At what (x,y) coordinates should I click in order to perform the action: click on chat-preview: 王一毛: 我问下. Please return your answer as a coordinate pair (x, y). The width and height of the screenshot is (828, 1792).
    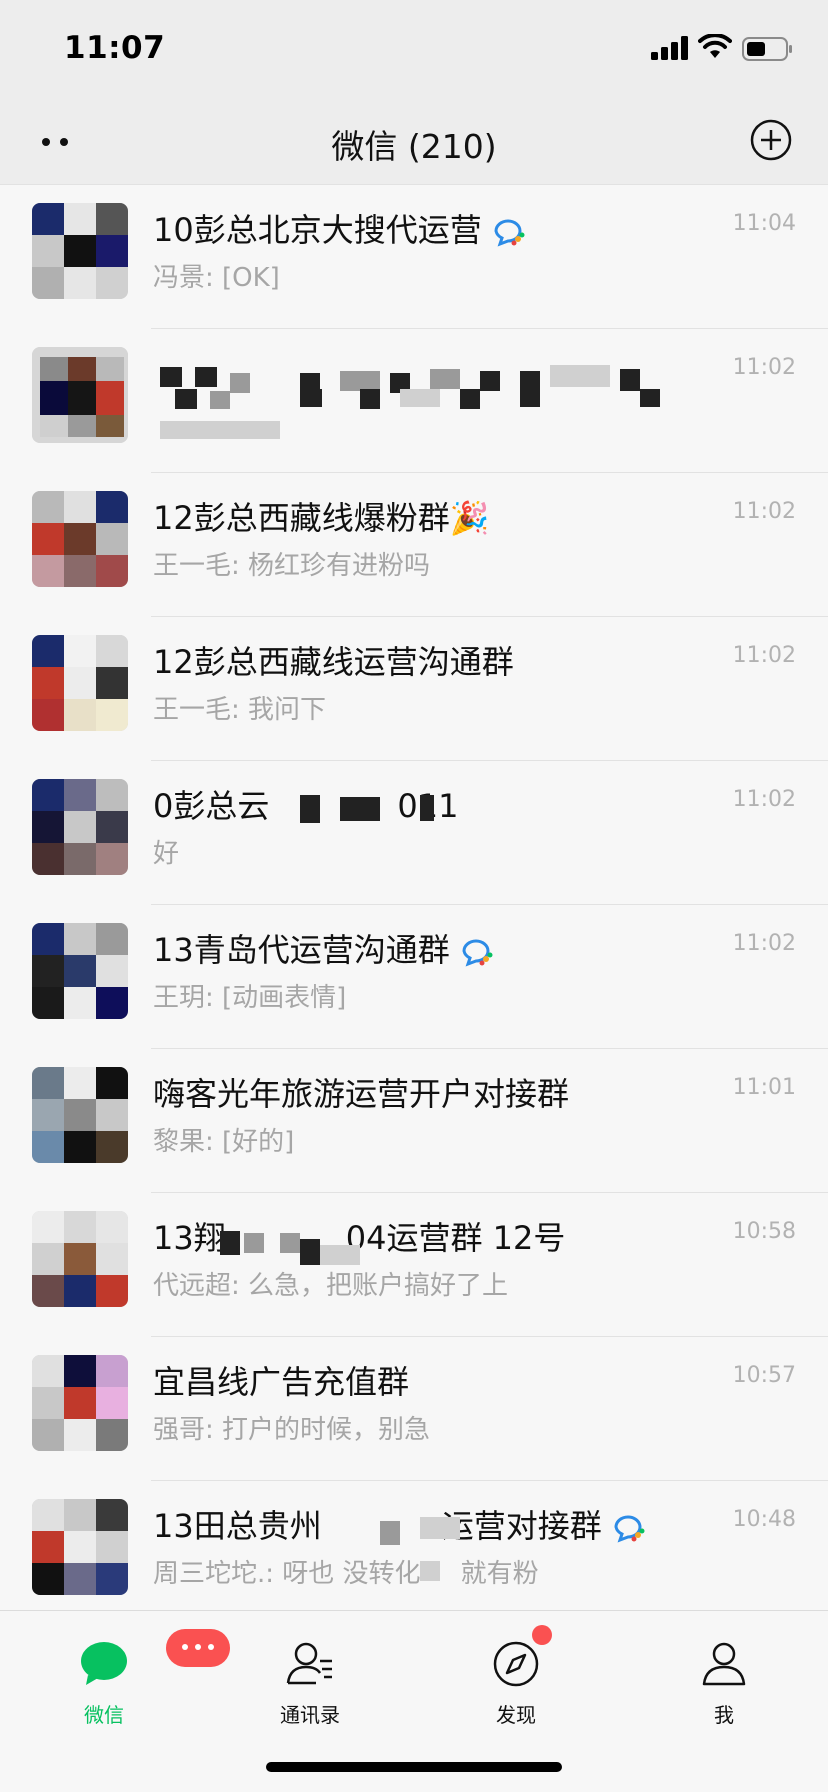
    Looking at the image, I should click on (240, 710).